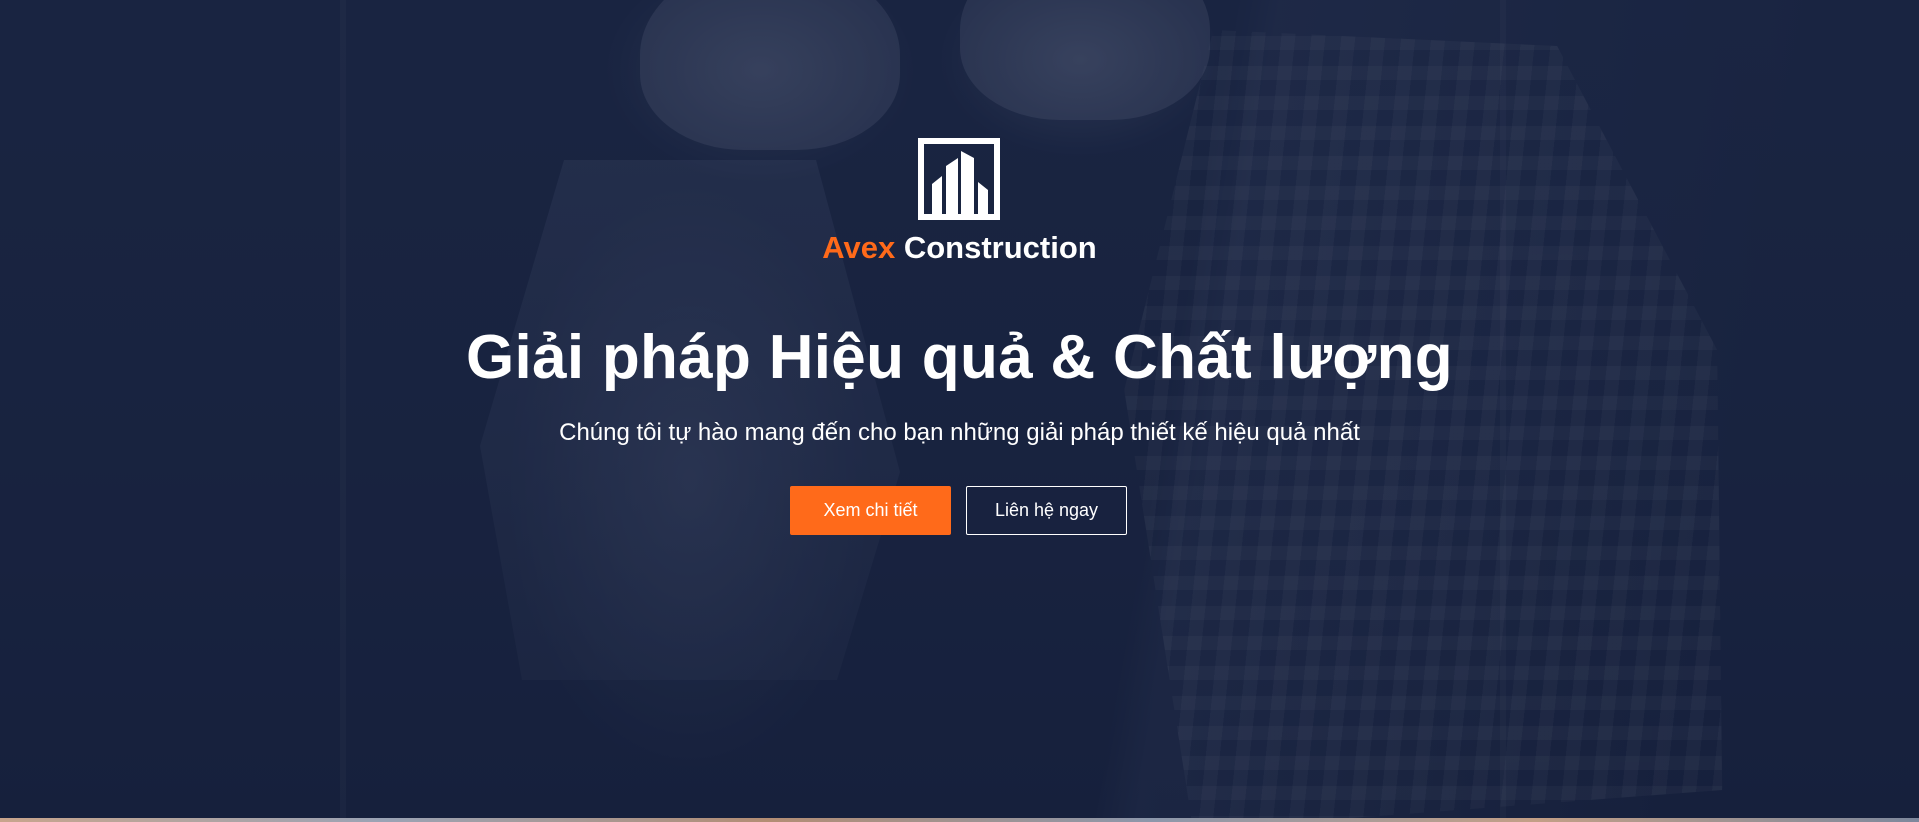 This screenshot has width=1919, height=822. Describe the element at coordinates (959, 179) in the screenshot. I see `building-logo-icon` at that location.